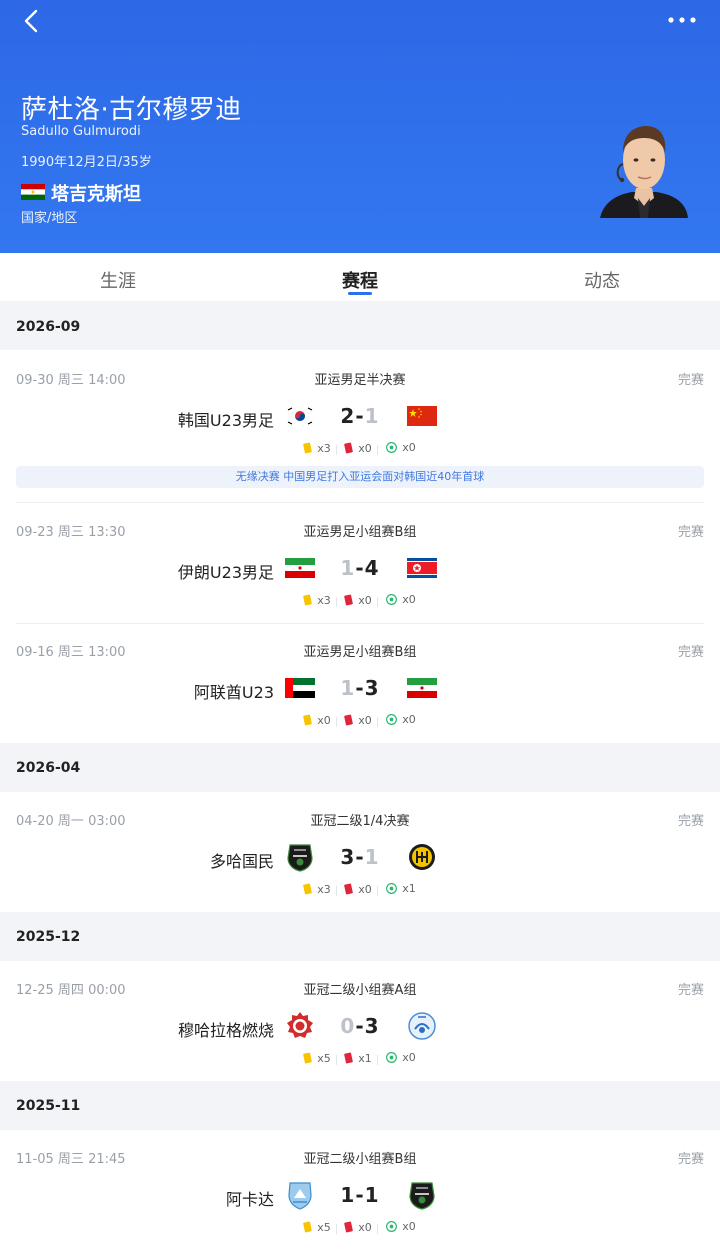 Image resolution: width=720 pixels, height=1252 pixels. Describe the element at coordinates (360, 416) in the screenshot. I see `match-score: 2-1` at that location.